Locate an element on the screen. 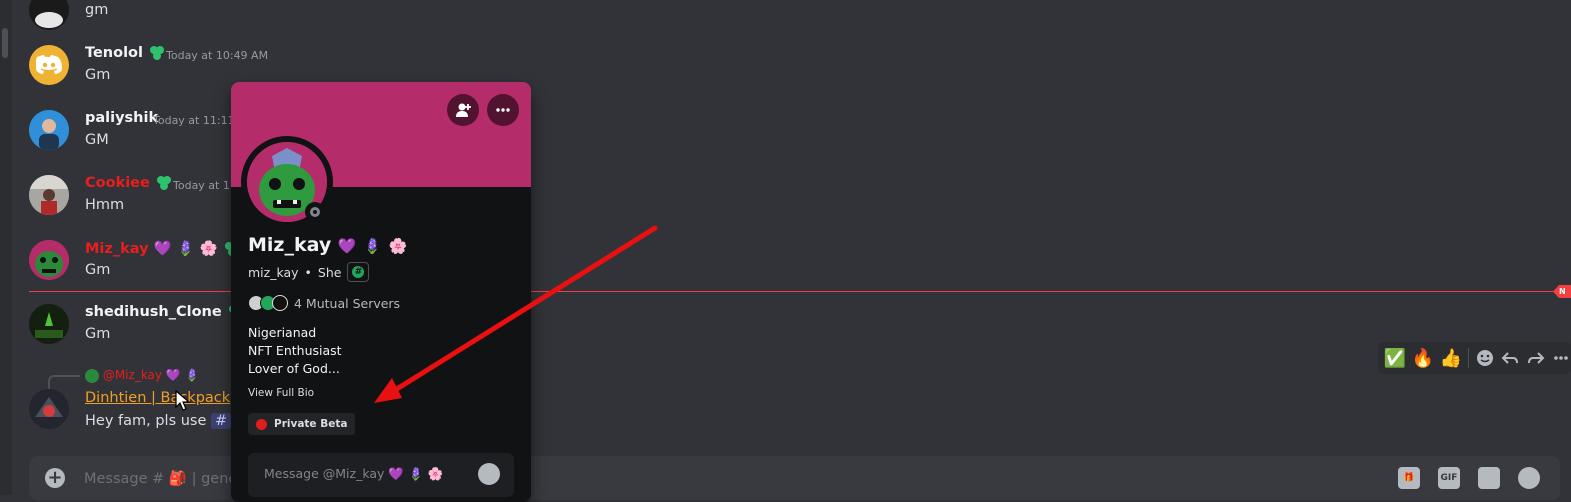  username: Cookiee is located at coordinates (129, 183).